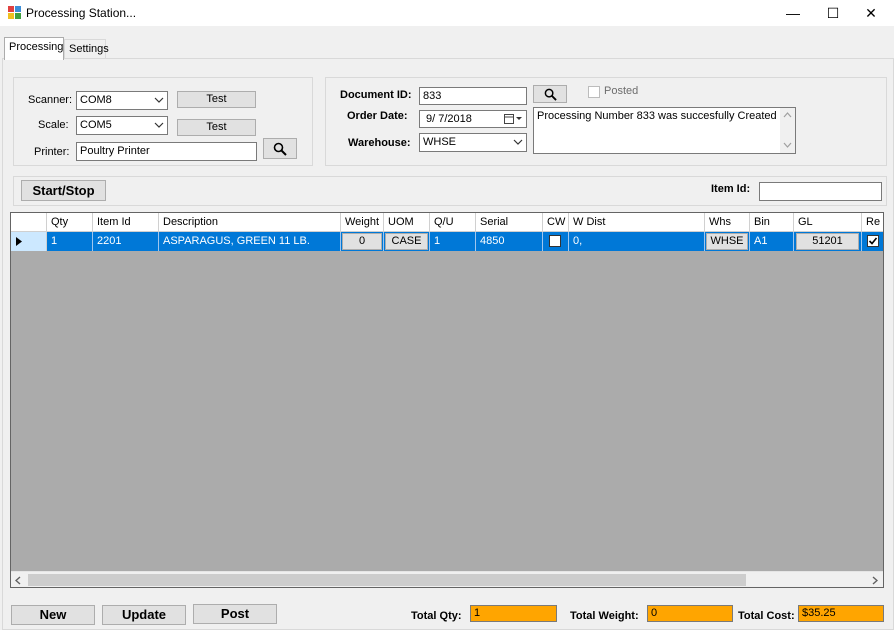  What do you see at coordinates (126, 241) in the screenshot?
I see `cell-item-id: 2201` at bounding box center [126, 241].